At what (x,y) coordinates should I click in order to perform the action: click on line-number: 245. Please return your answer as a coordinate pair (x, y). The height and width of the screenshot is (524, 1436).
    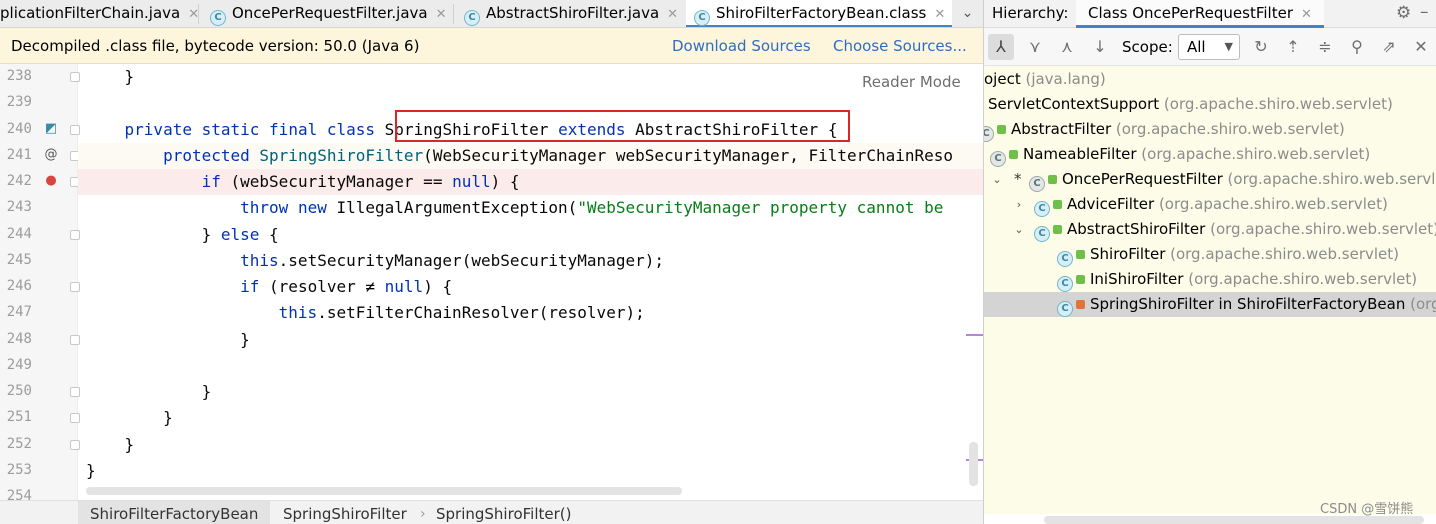
    Looking at the image, I should click on (19, 259).